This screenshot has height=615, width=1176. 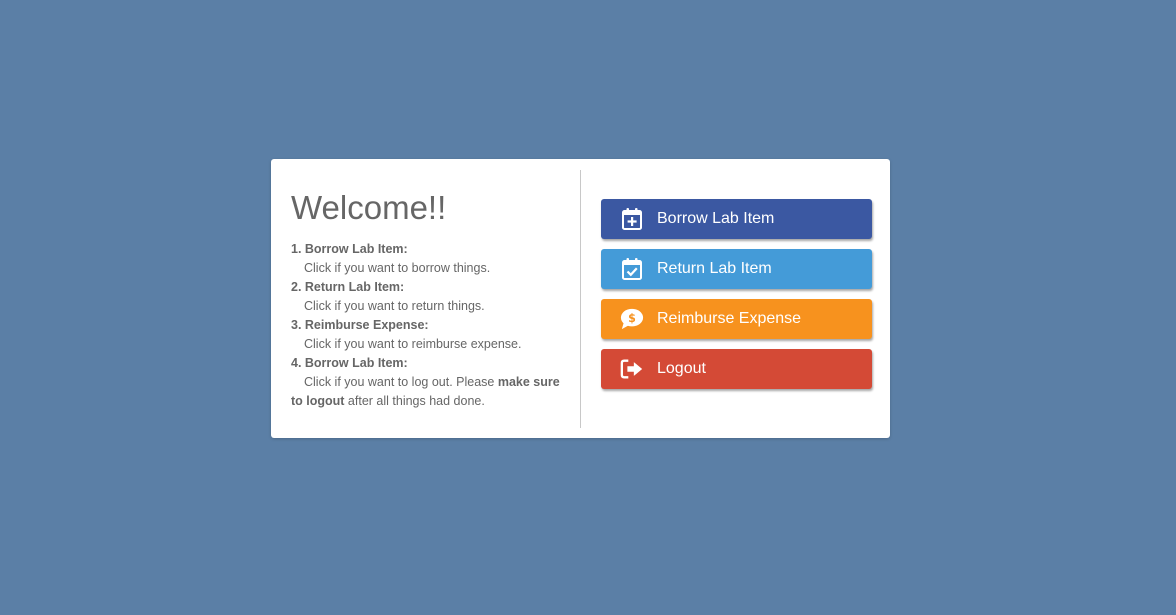 I want to click on reimburse-expense-button: $ Reimburse Expense, so click(x=736, y=319).